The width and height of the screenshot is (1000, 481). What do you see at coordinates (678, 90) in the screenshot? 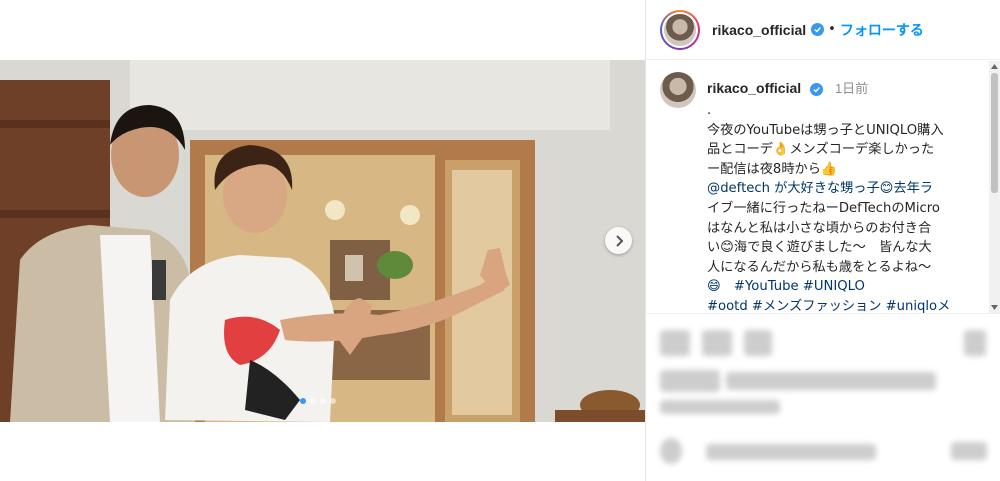
I see `caption-avatar` at bounding box center [678, 90].